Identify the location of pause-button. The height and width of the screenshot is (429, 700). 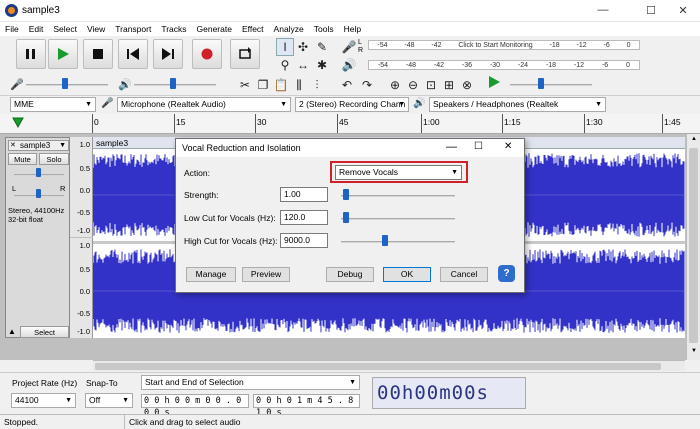
(31, 54).